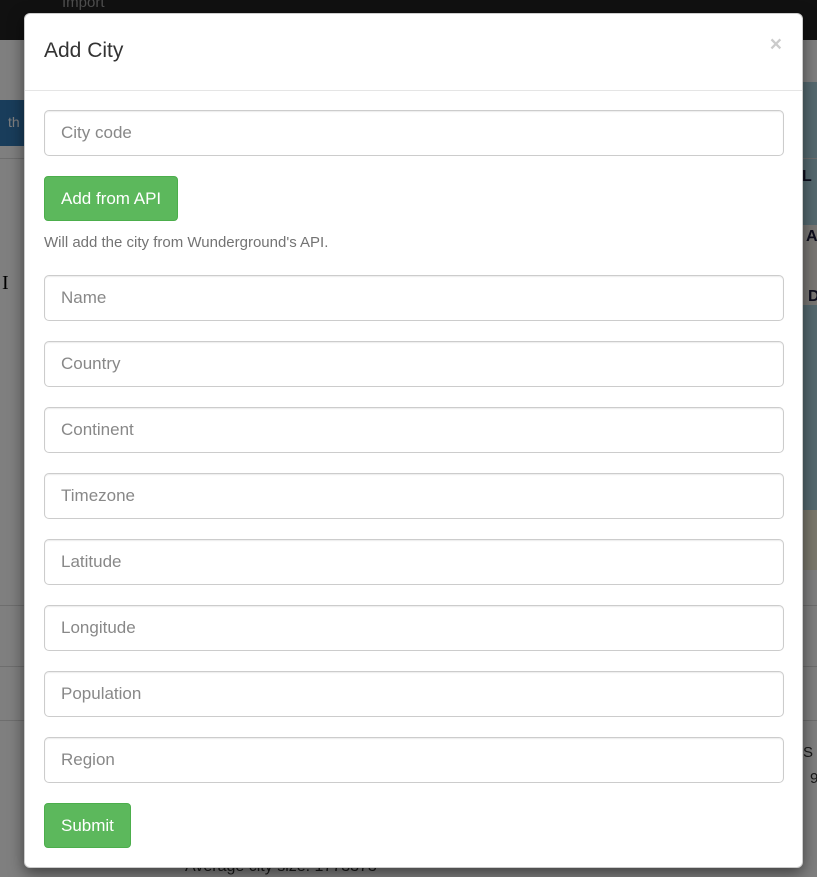 This screenshot has width=817, height=877. I want to click on submit-button: Submit, so click(87, 825).